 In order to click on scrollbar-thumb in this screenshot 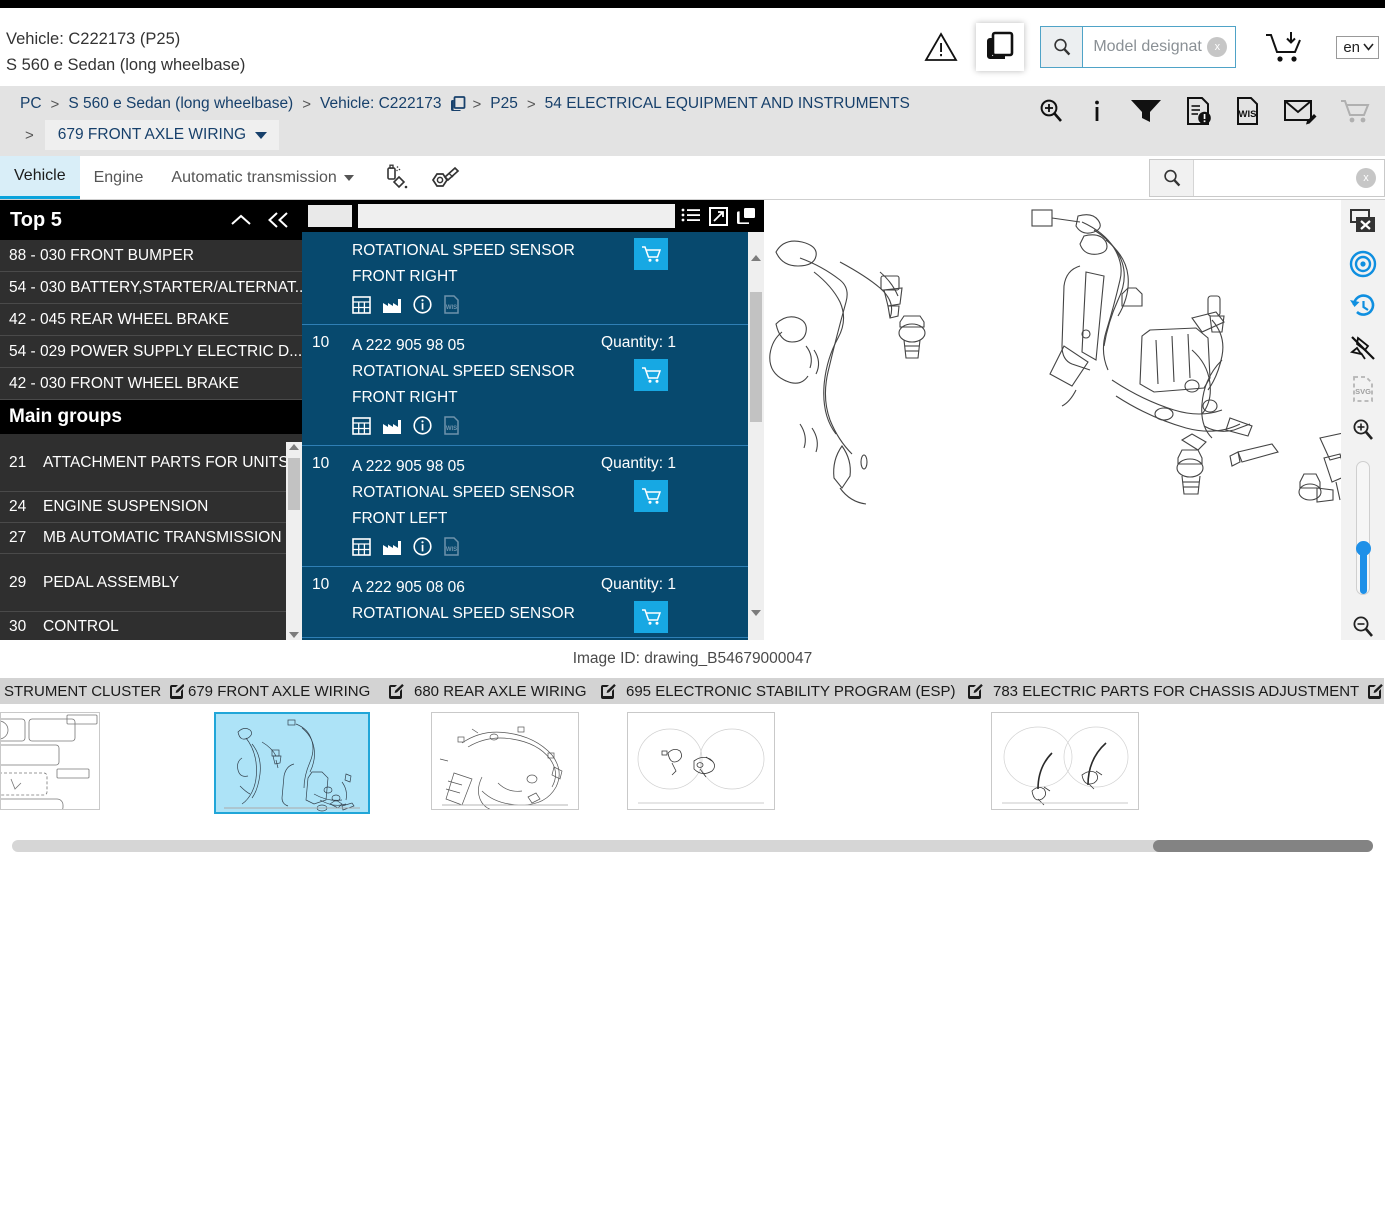, I will do `click(1263, 846)`.